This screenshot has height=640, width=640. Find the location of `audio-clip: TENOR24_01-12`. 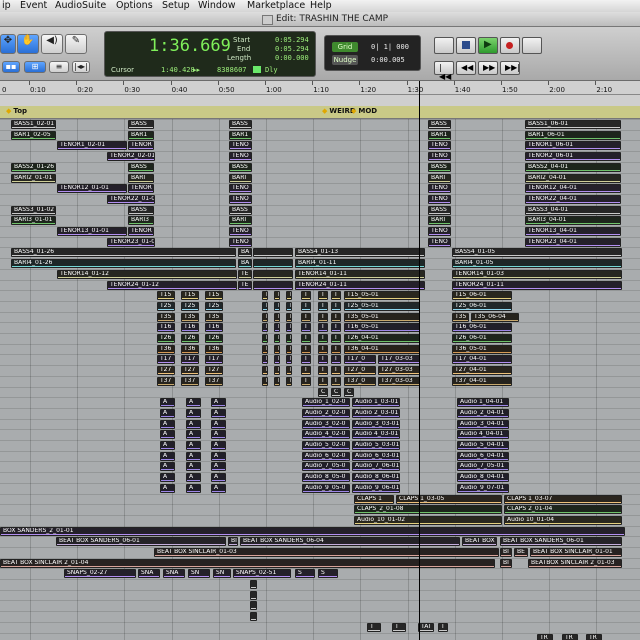

audio-clip: TENOR24_01-12 is located at coordinates (172, 285).